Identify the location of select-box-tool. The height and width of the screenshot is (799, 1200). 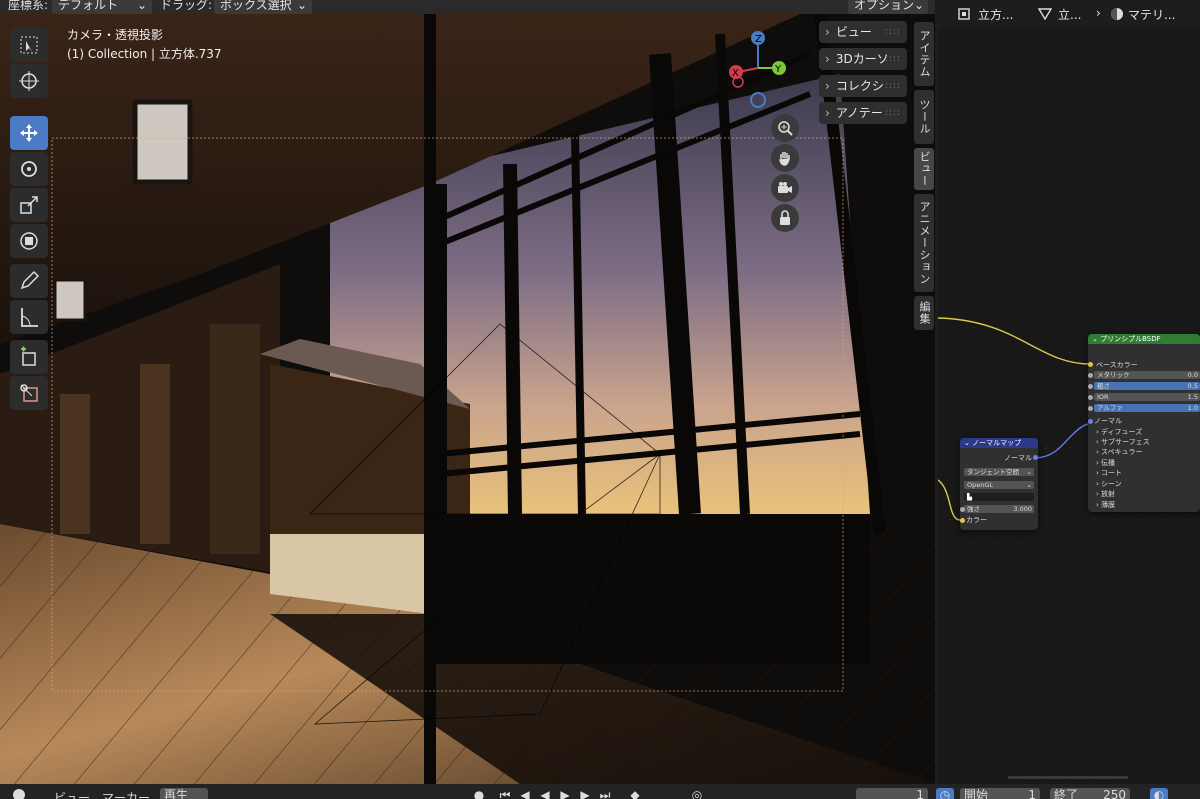
(29, 45).